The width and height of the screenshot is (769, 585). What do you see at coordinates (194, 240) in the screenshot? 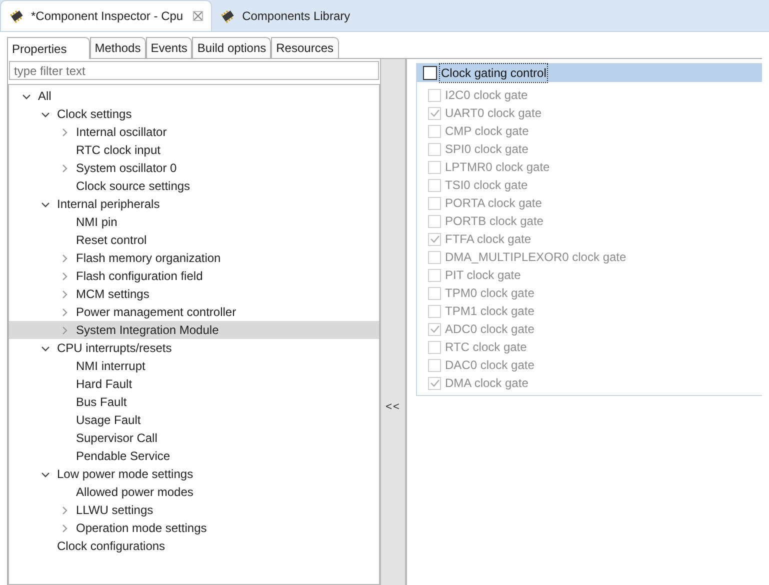
I see `tree-item: Reset control` at bounding box center [194, 240].